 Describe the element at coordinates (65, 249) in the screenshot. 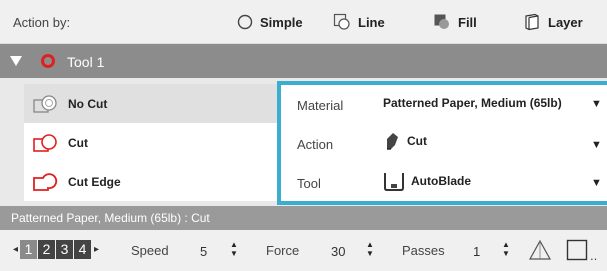

I see `sequence-step-3: 3` at that location.